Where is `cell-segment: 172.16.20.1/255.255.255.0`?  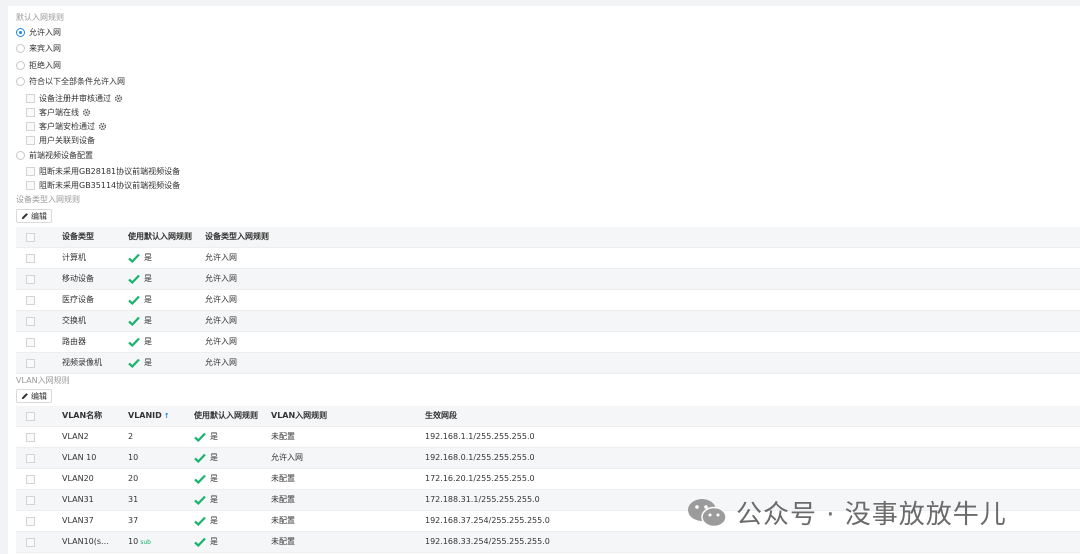 cell-segment: 172.16.20.1/255.255.255.0 is located at coordinates (480, 478).